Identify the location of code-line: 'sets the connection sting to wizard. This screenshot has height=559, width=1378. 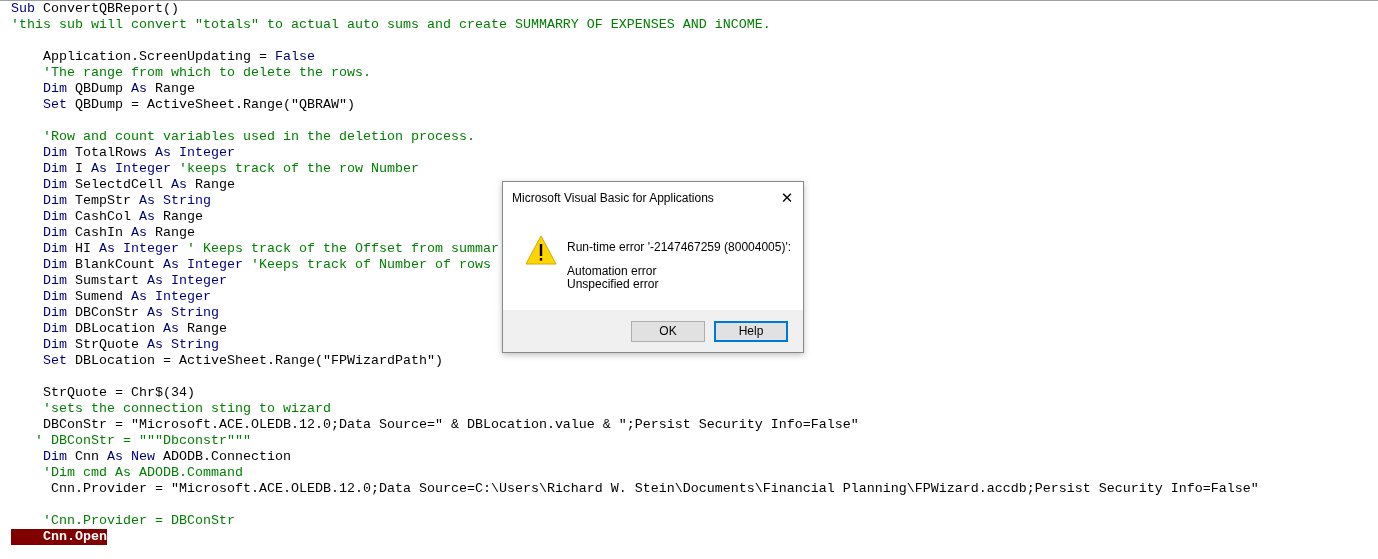
(186, 409).